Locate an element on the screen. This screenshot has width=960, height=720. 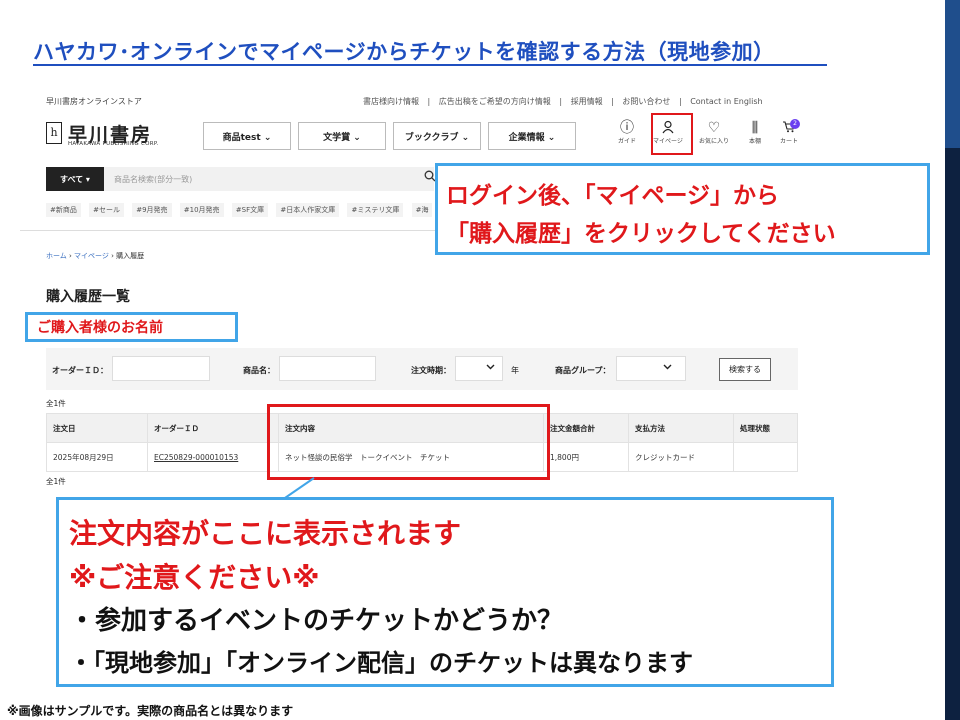
order-year-select is located at coordinates (479, 368).